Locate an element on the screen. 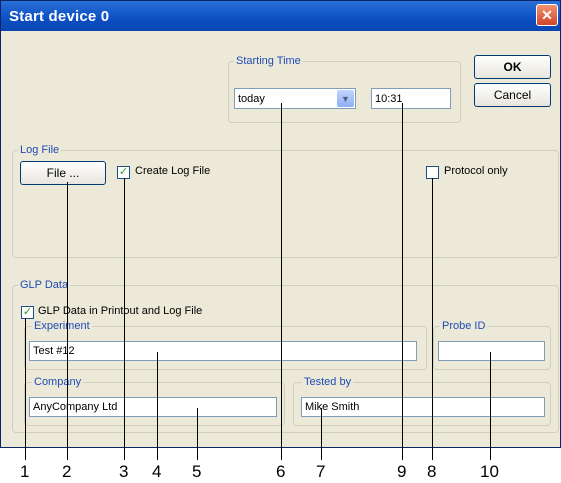  callout-number: 5 is located at coordinates (197, 471).